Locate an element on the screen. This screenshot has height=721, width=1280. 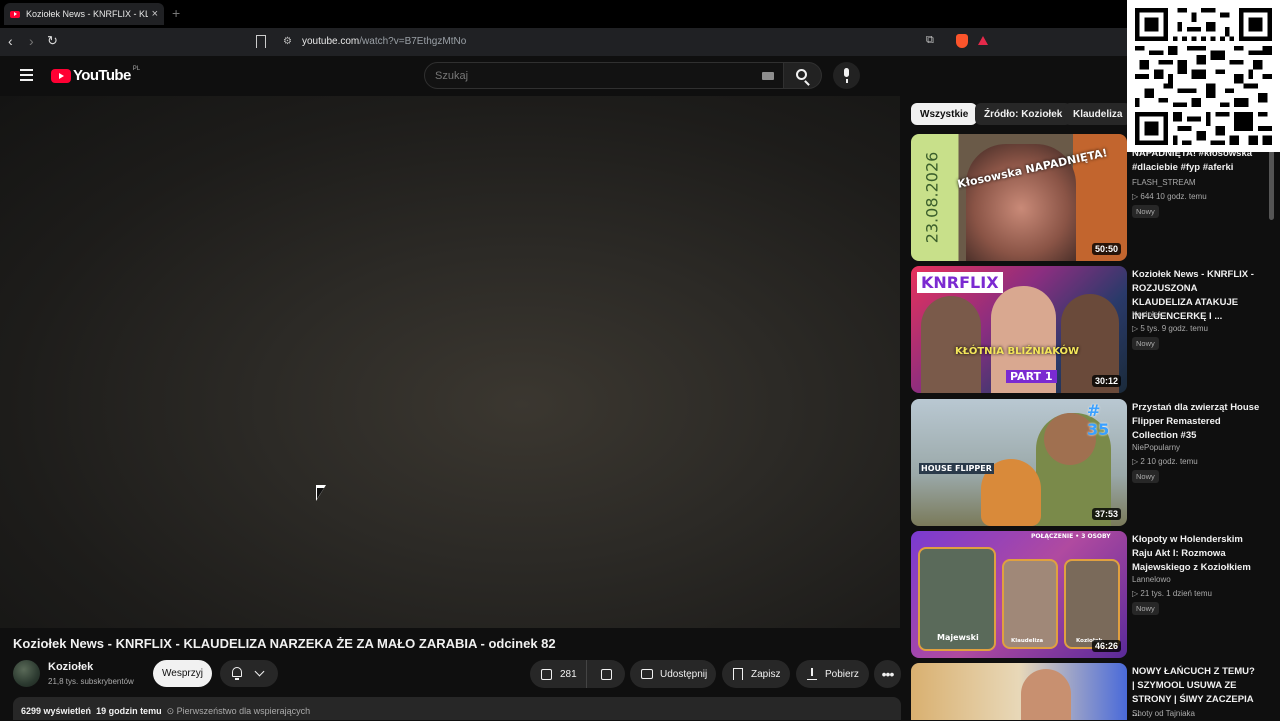
duration-badge: 37:53 is located at coordinates (1106, 514).